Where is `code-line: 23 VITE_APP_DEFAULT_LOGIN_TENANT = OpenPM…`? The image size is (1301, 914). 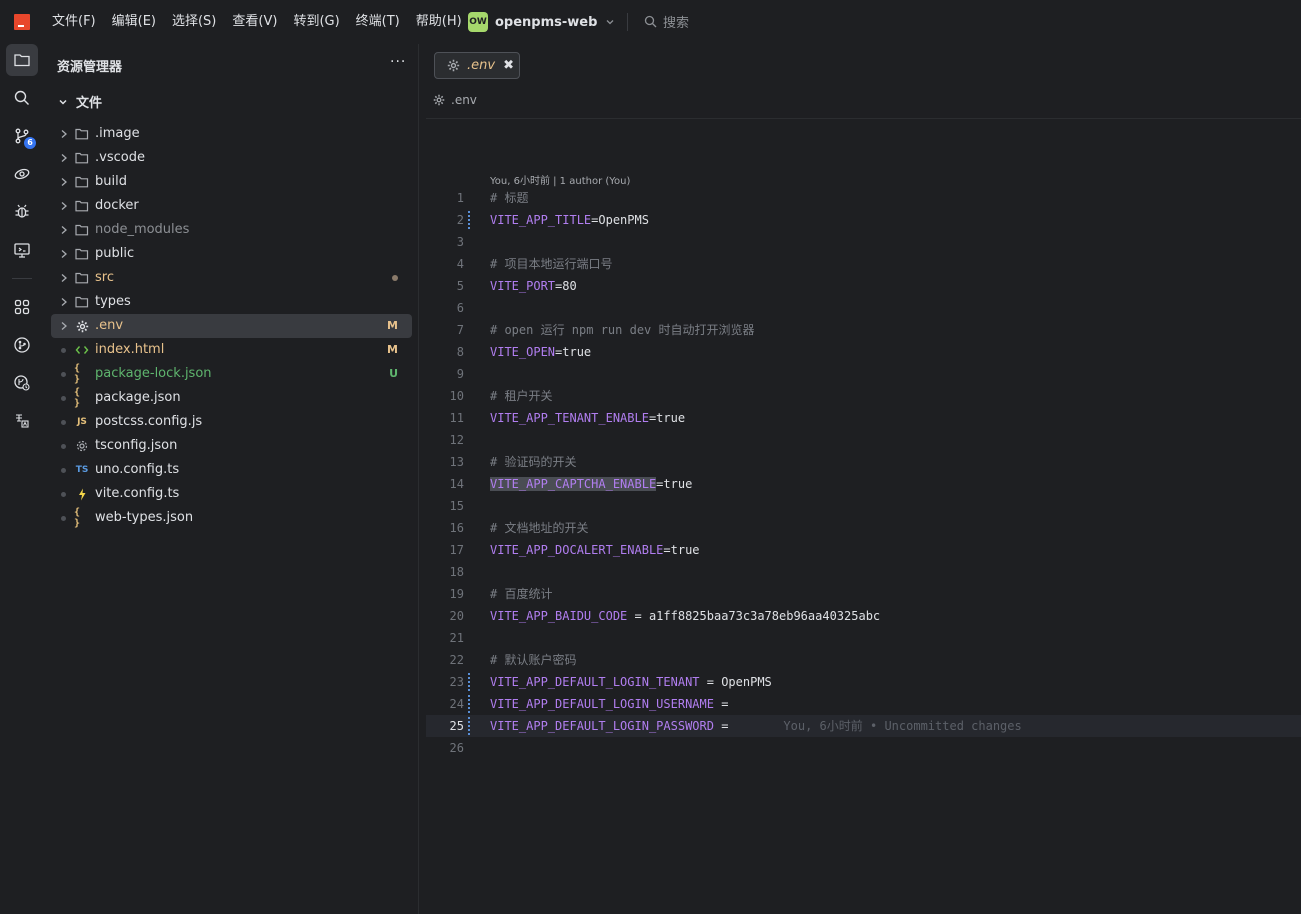 code-line: 23 VITE_APP_DEFAULT_LOGIN_TENANT = OpenPM… is located at coordinates (863, 682).